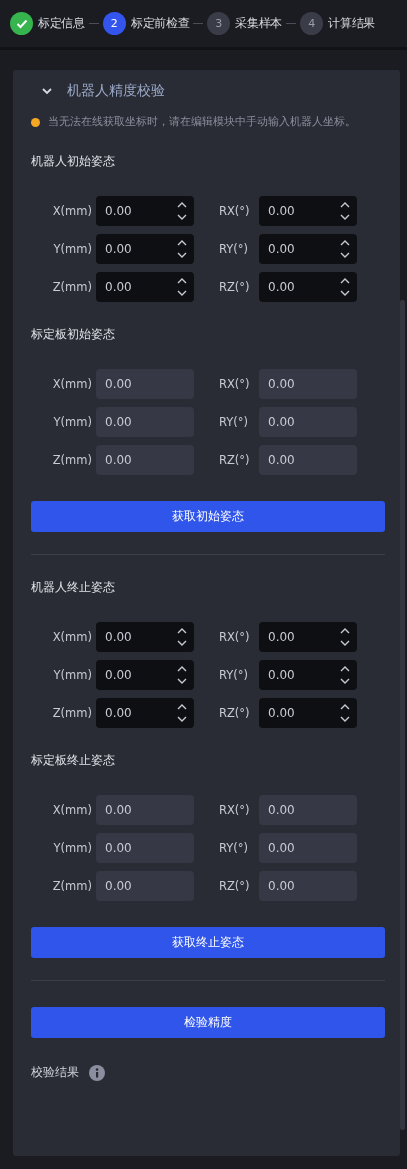  Describe the element at coordinates (73, 587) in the screenshot. I see `section-title: 机器人终止姿态` at that location.